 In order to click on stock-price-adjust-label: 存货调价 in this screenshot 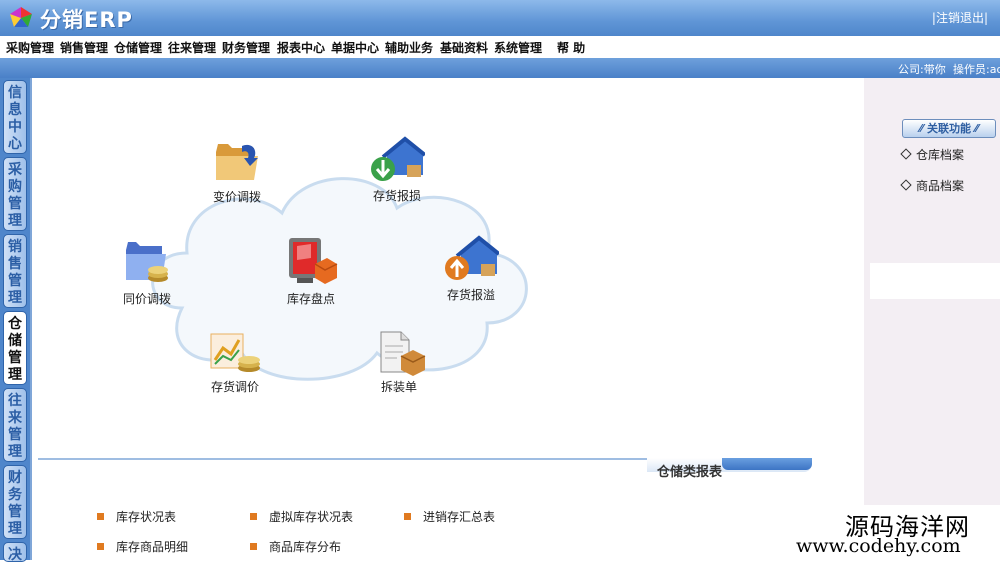, I will do `click(234, 387)`.